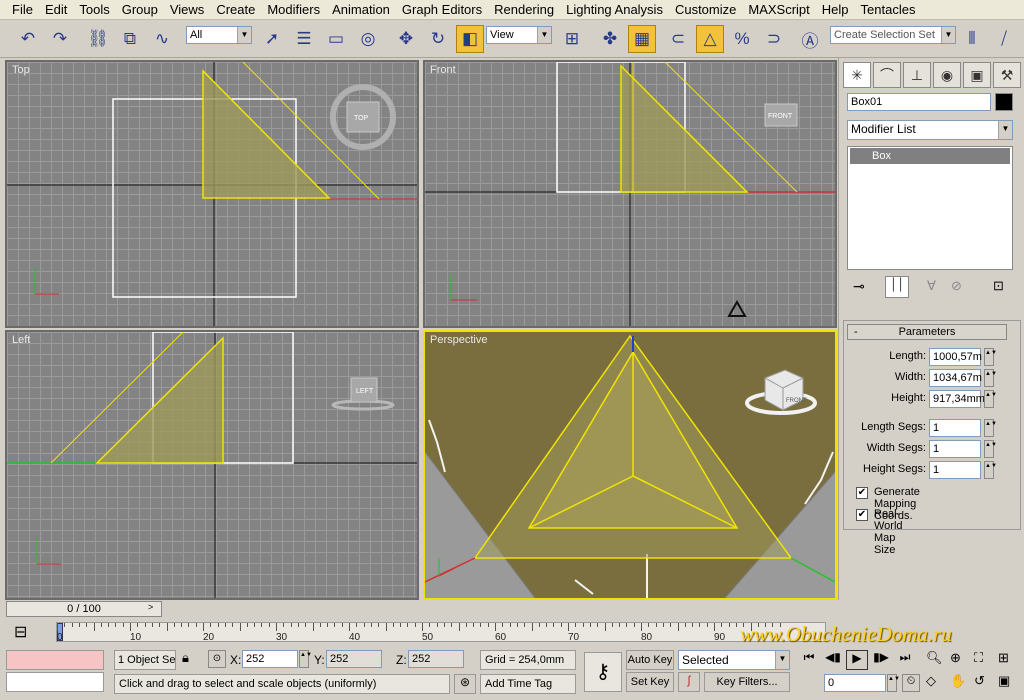 The height and width of the screenshot is (700, 1024). I want to click on named-selection-set-dropdown: Create Selection Set ▼, so click(893, 35).